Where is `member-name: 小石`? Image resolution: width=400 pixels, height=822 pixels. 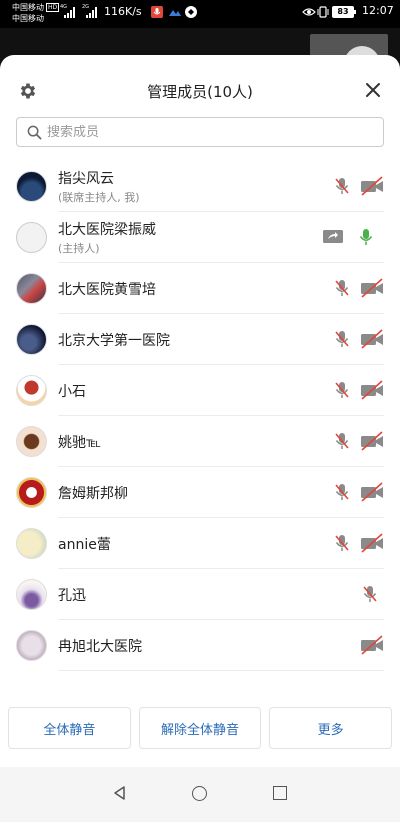 member-name: 小石 is located at coordinates (72, 392).